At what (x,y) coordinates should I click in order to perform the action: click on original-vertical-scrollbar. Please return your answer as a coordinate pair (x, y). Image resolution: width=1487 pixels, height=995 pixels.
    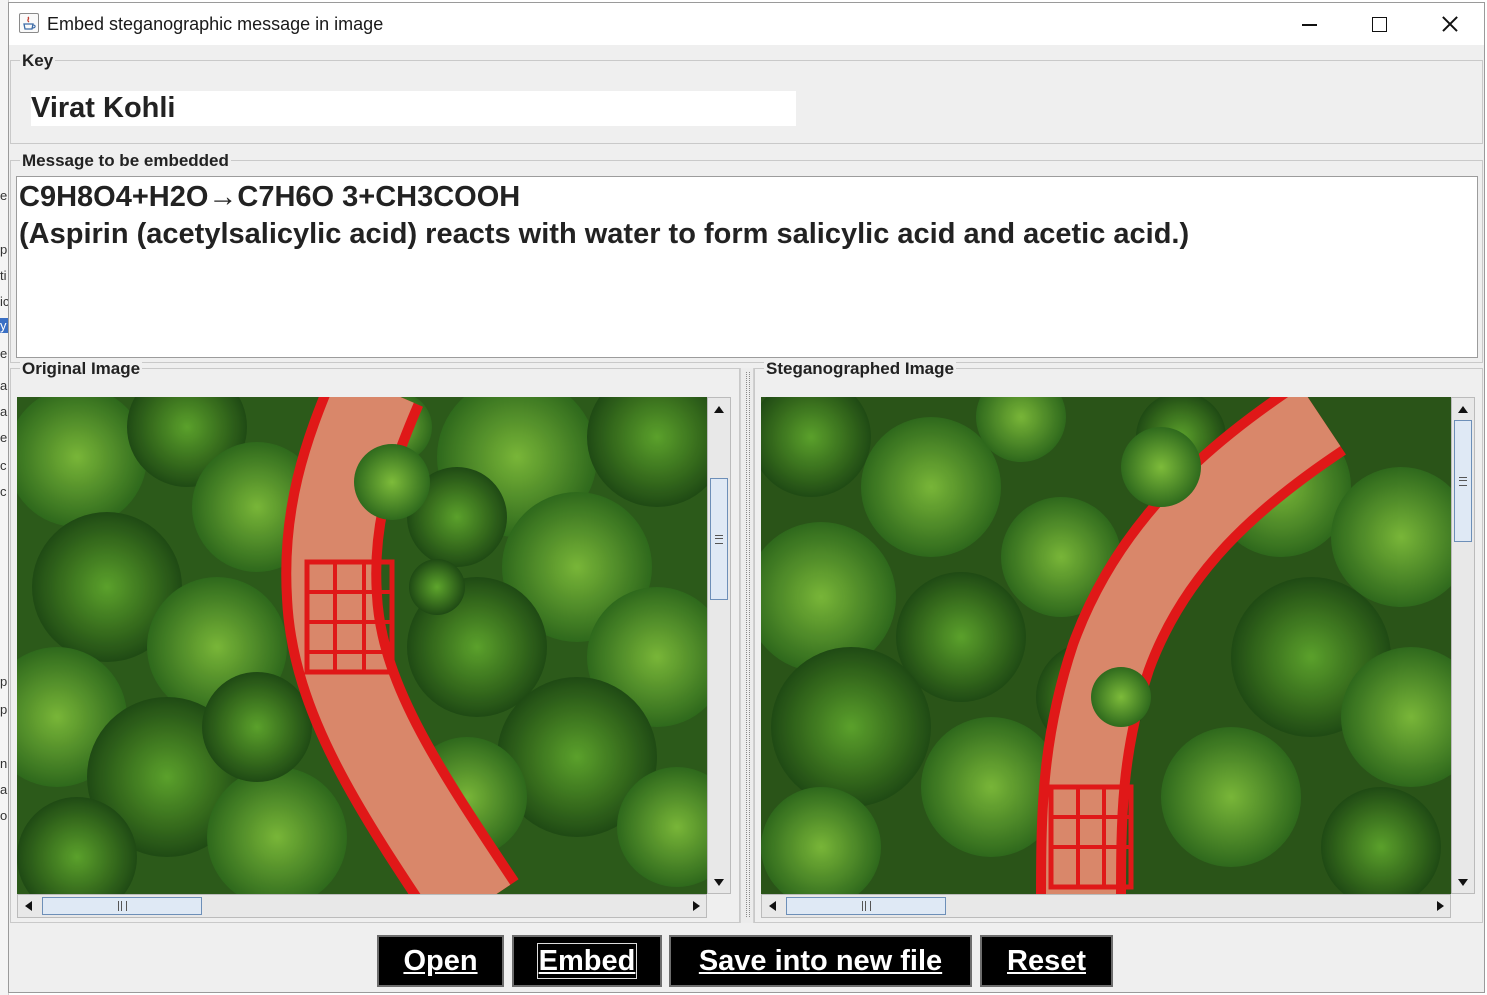
    Looking at the image, I should click on (719, 645).